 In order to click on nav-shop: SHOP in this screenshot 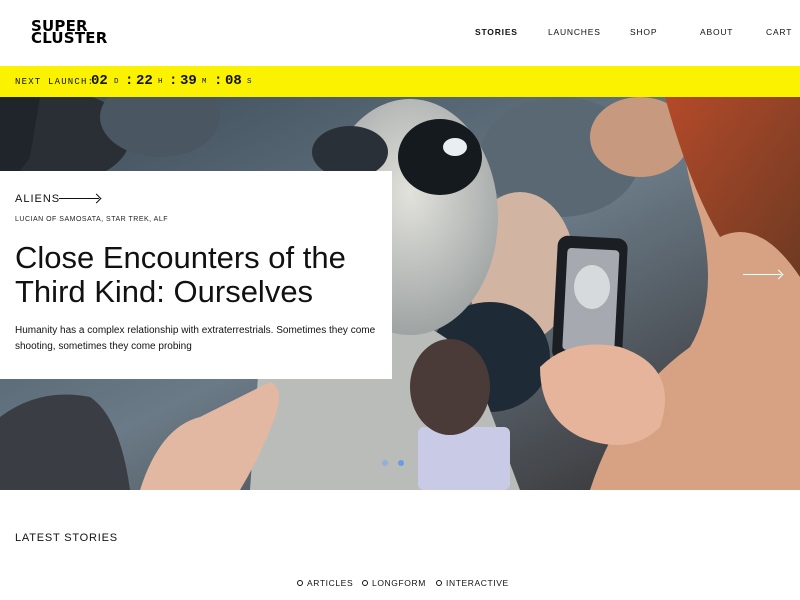, I will do `click(643, 32)`.